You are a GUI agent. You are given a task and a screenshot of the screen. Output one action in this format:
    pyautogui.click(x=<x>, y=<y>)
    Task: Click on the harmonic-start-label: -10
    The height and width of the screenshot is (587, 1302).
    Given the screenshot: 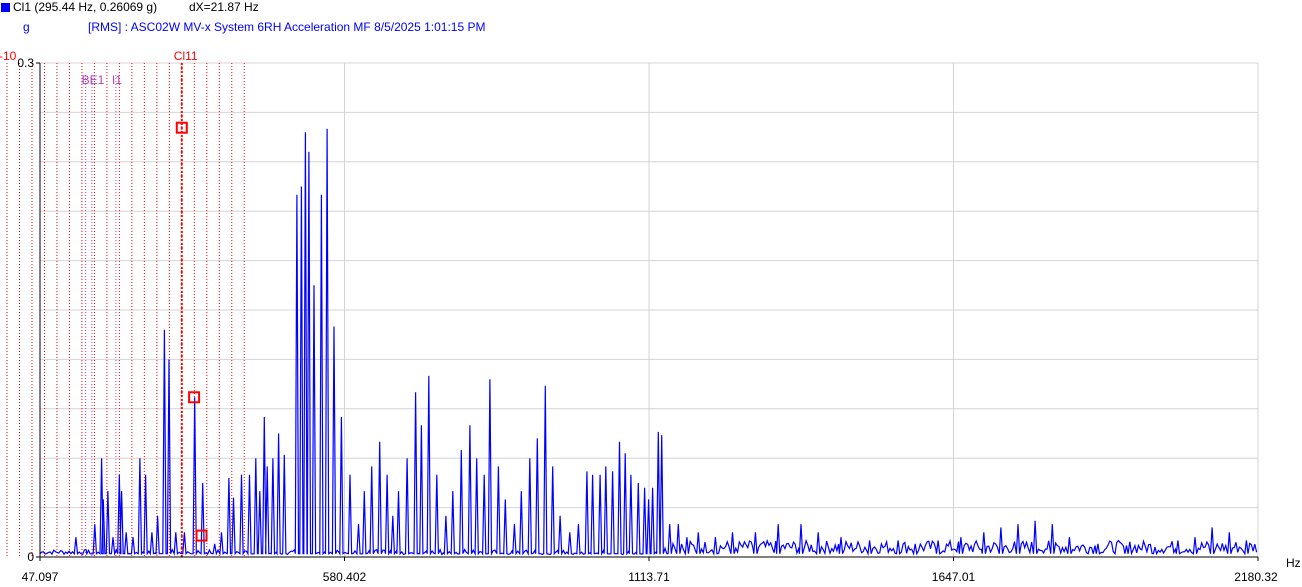 What is the action you would take?
    pyautogui.click(x=8, y=56)
    